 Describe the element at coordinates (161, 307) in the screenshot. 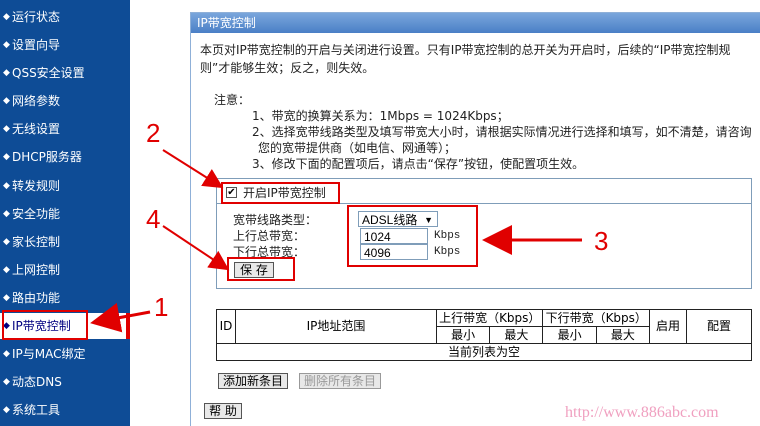

I see `annotation-number-1: 1` at that location.